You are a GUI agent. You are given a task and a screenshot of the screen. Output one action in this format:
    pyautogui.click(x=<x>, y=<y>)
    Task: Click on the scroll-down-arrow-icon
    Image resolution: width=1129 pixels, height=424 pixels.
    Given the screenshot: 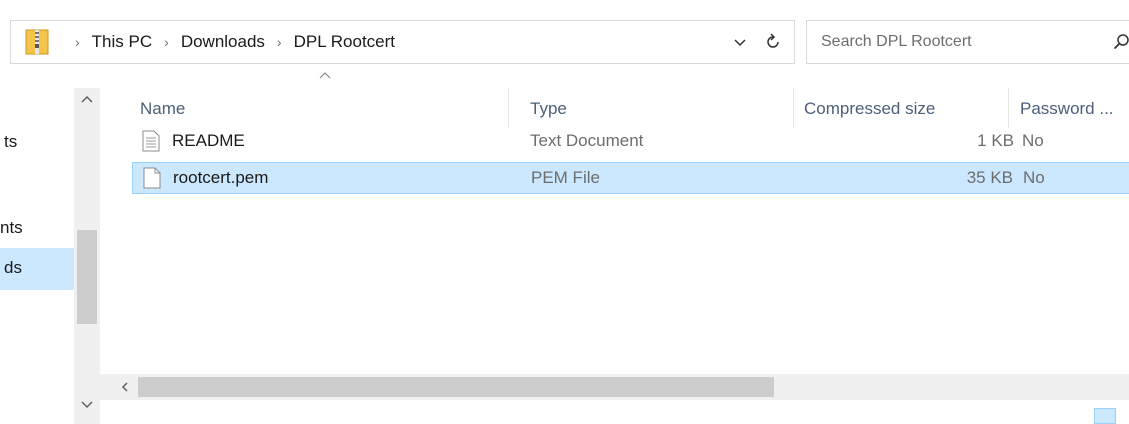 What is the action you would take?
    pyautogui.click(x=87, y=405)
    